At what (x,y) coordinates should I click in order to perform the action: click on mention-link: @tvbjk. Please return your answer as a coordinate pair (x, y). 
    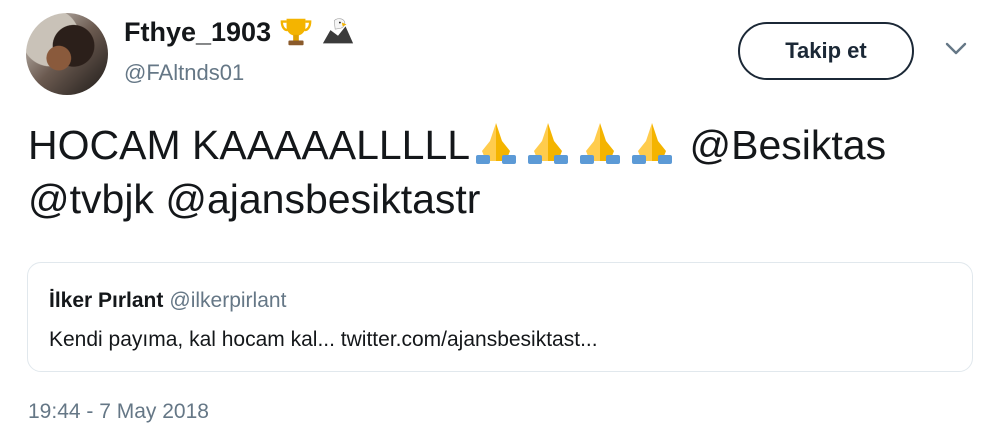
    Looking at the image, I should click on (91, 199).